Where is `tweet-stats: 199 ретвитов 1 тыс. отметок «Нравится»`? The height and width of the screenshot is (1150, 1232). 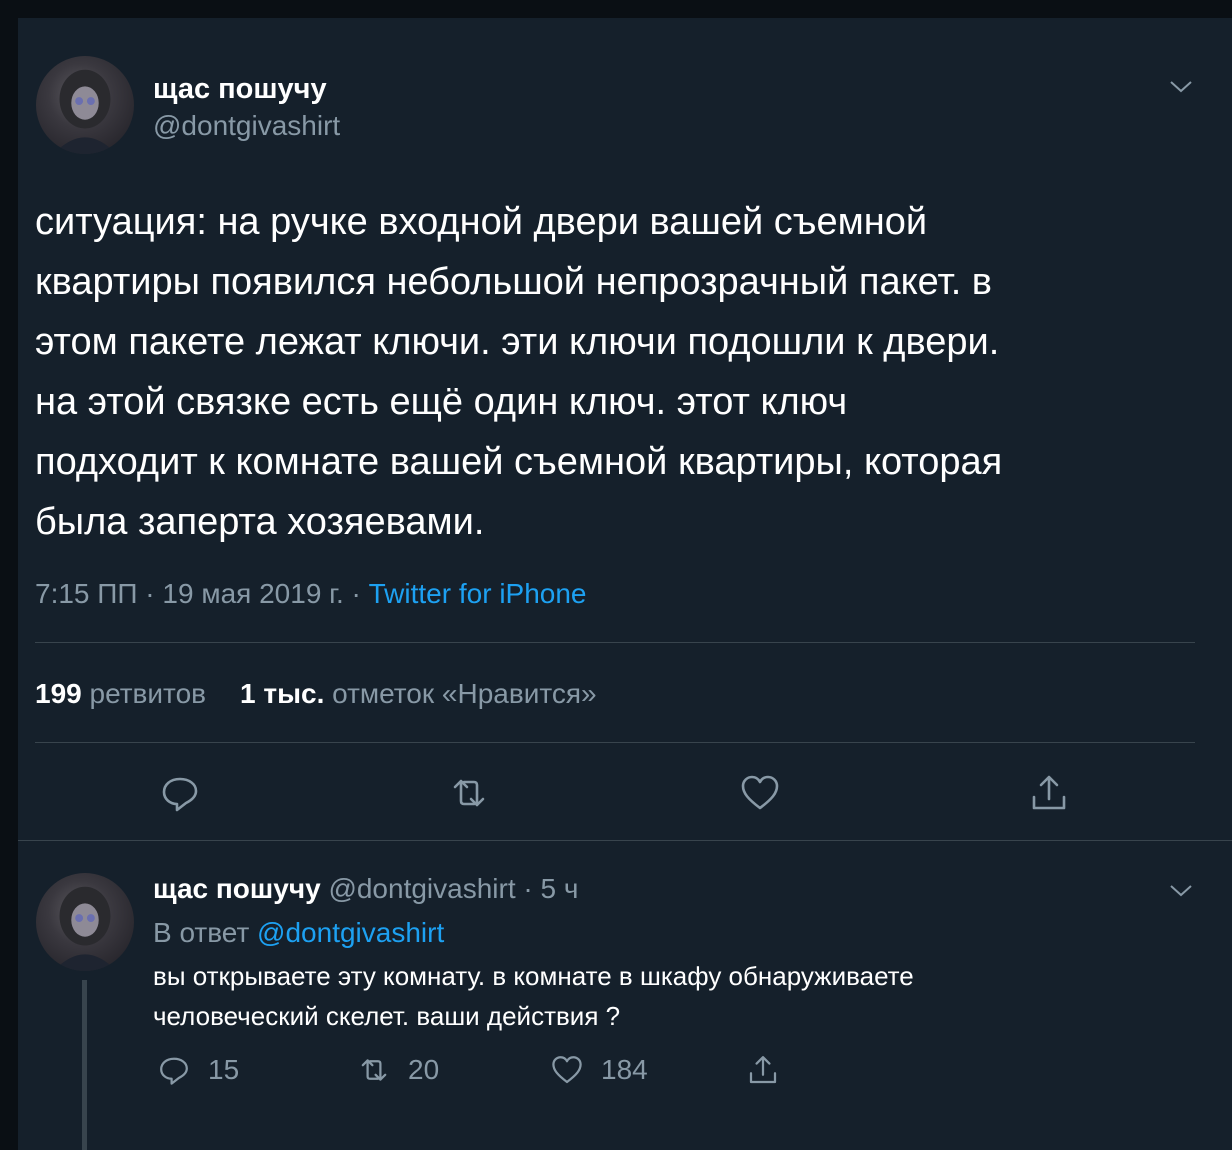
tweet-stats: 199 ретвитов 1 тыс. отметок «Нравится» is located at coordinates (316, 694).